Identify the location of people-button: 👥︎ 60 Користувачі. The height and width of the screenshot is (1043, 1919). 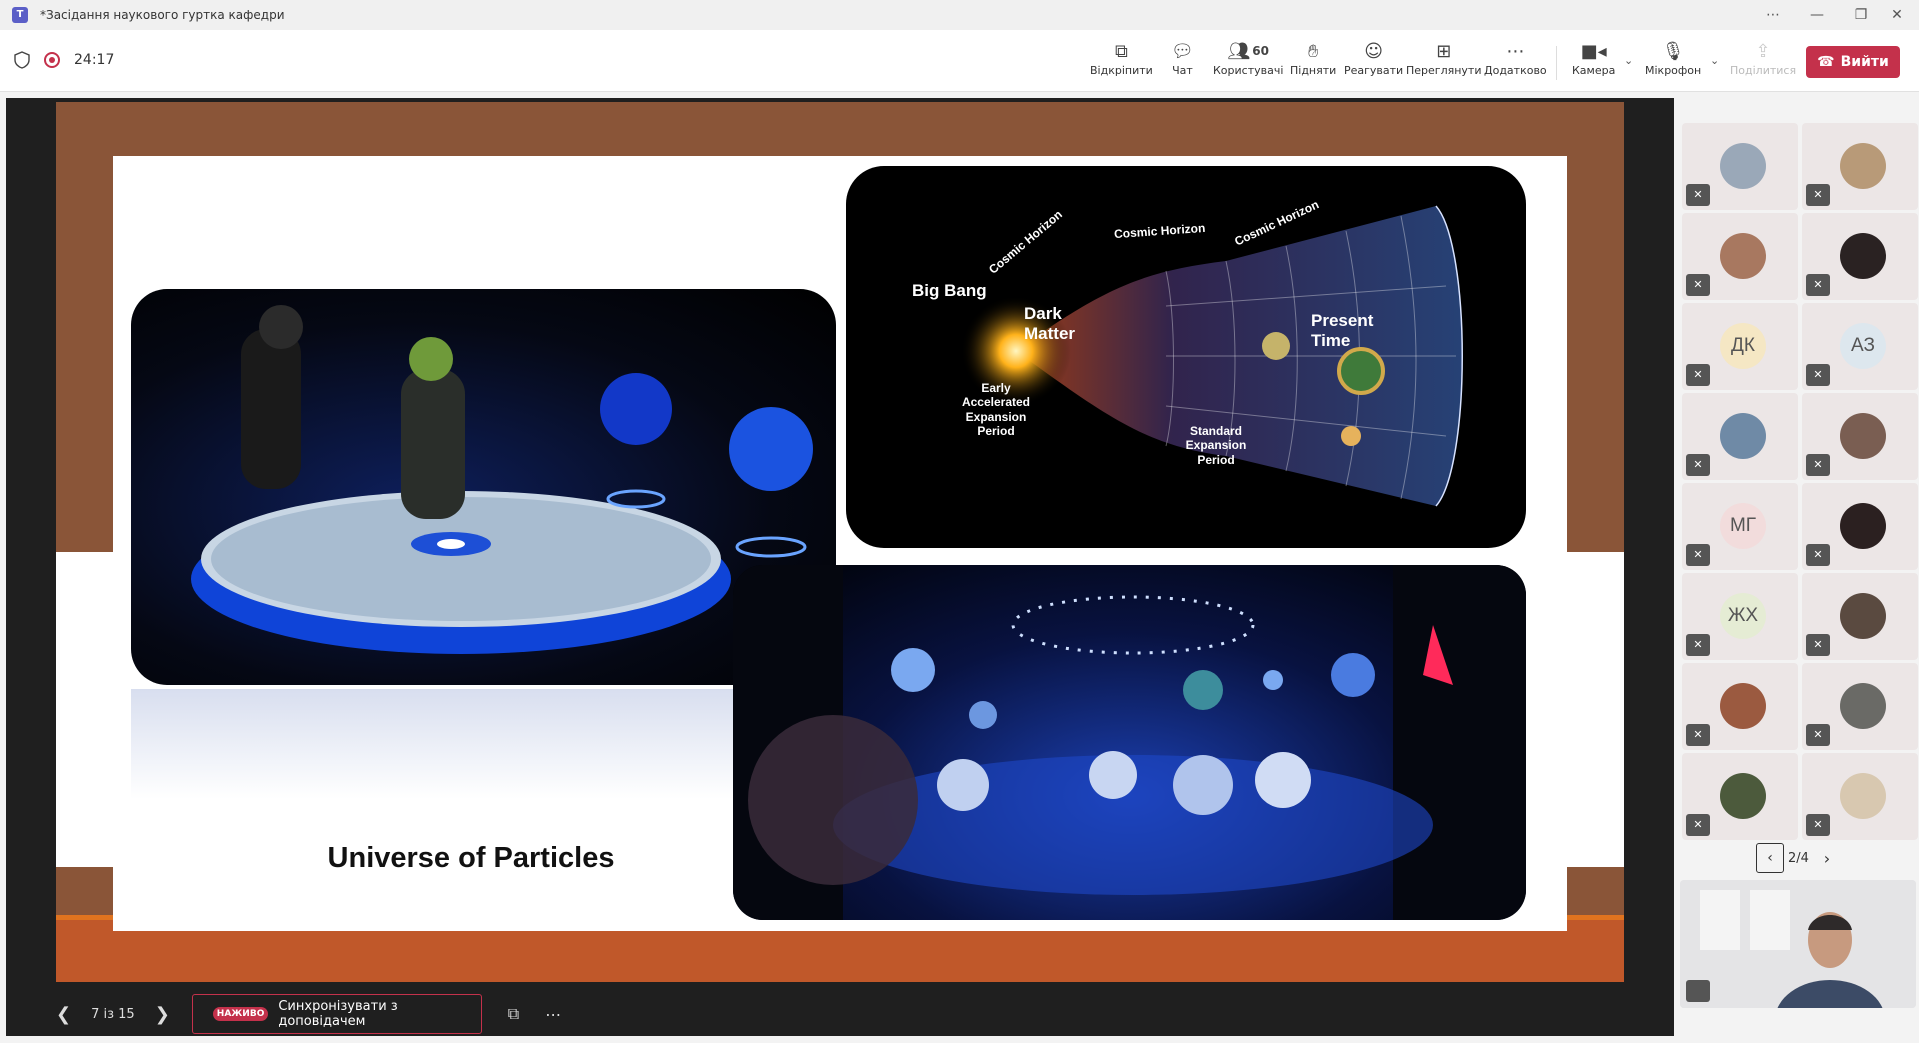
(1248, 62).